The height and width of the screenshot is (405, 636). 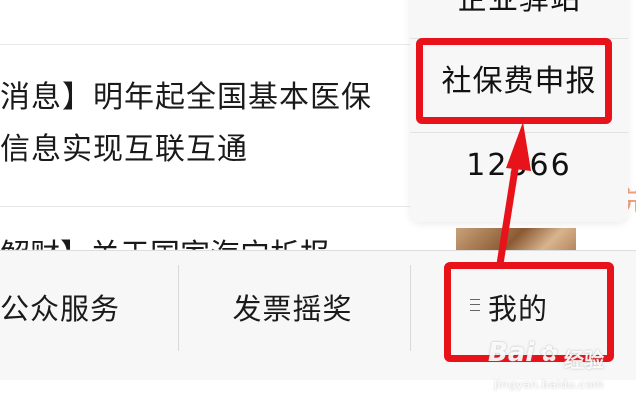 I want to click on watermark-url: jingyan.baidu.com, so click(x=549, y=384).